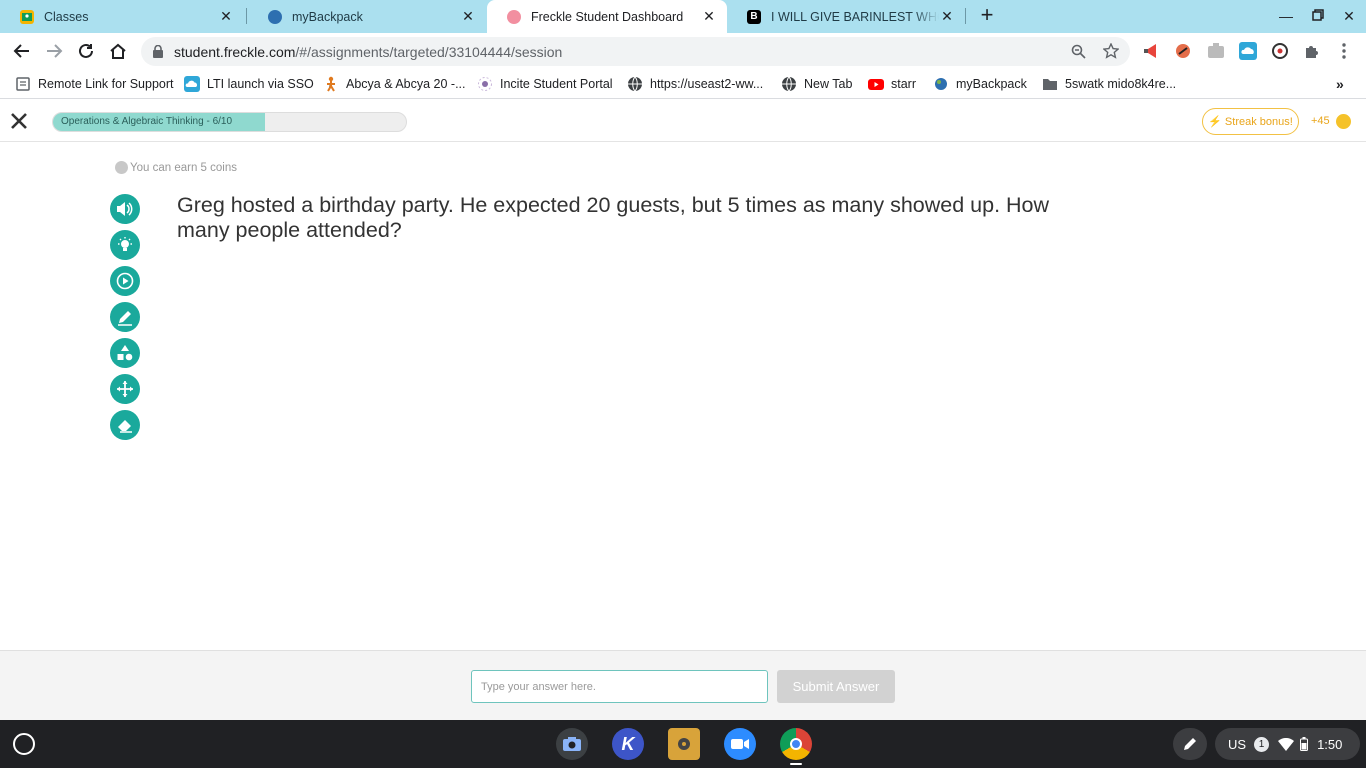 The height and width of the screenshot is (768, 1366). I want to click on eraser-button, so click(125, 425).